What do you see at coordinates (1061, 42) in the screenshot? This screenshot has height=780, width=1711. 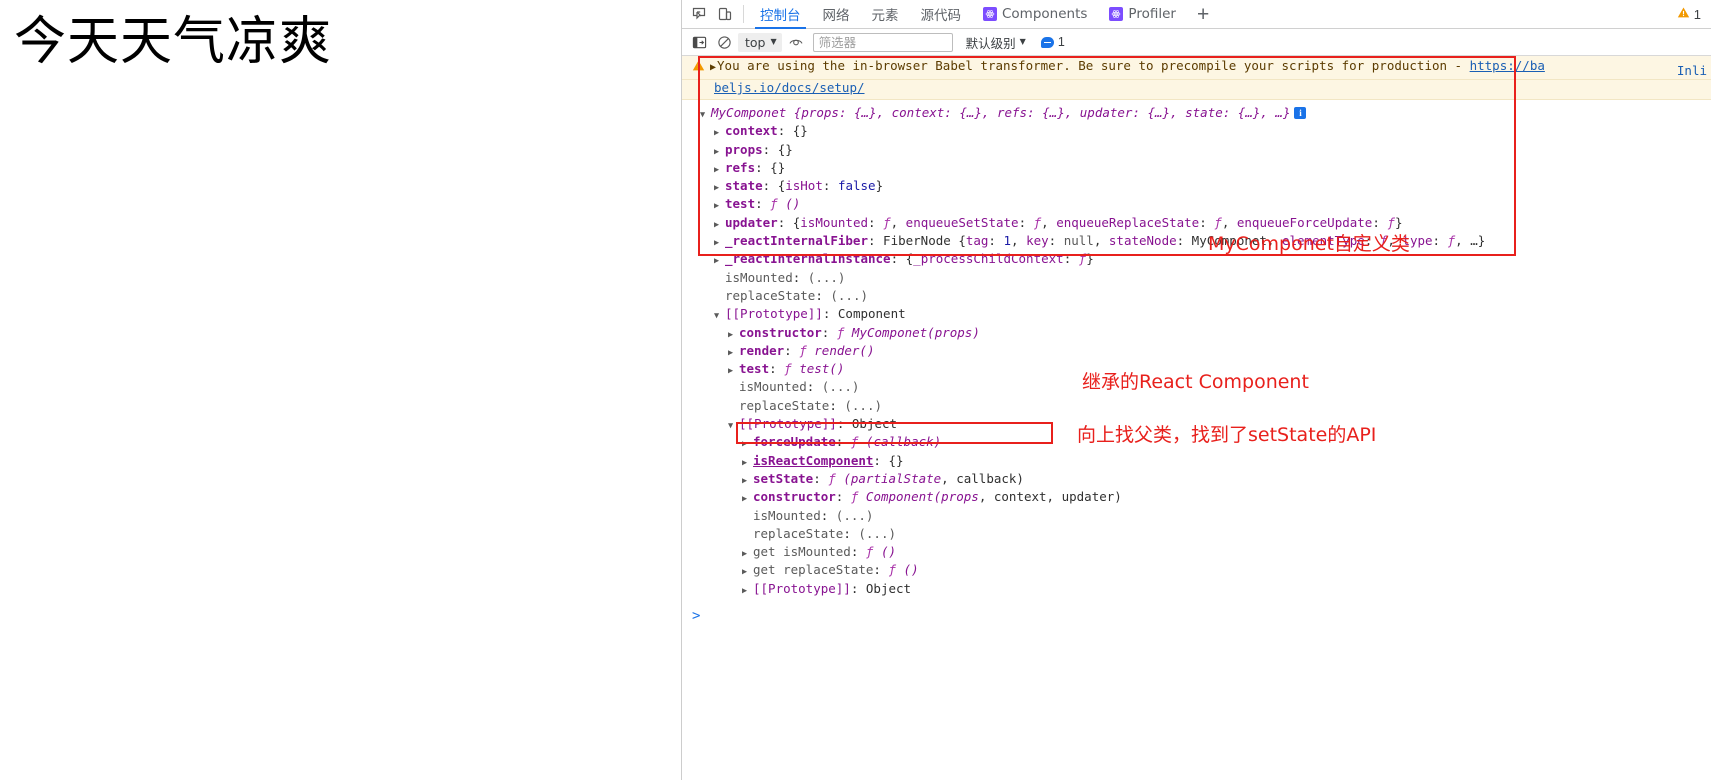 I see `message-count-text: 1` at bounding box center [1061, 42].